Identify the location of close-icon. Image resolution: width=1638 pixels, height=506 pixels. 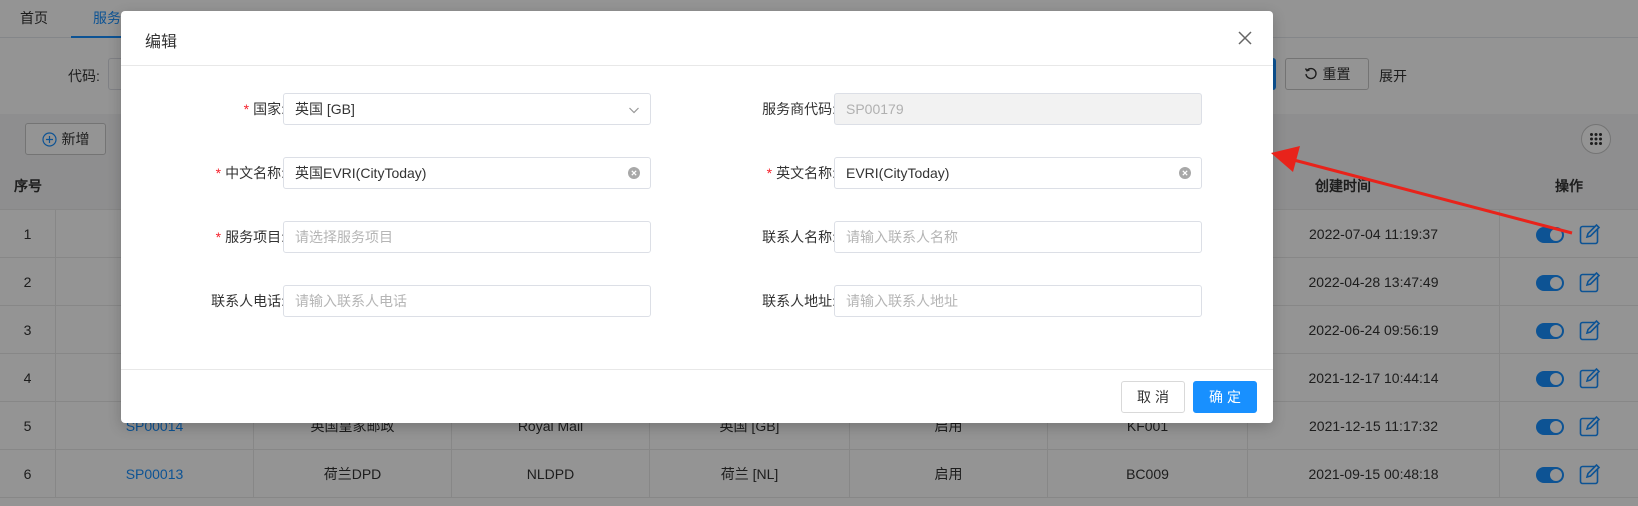
(1245, 38).